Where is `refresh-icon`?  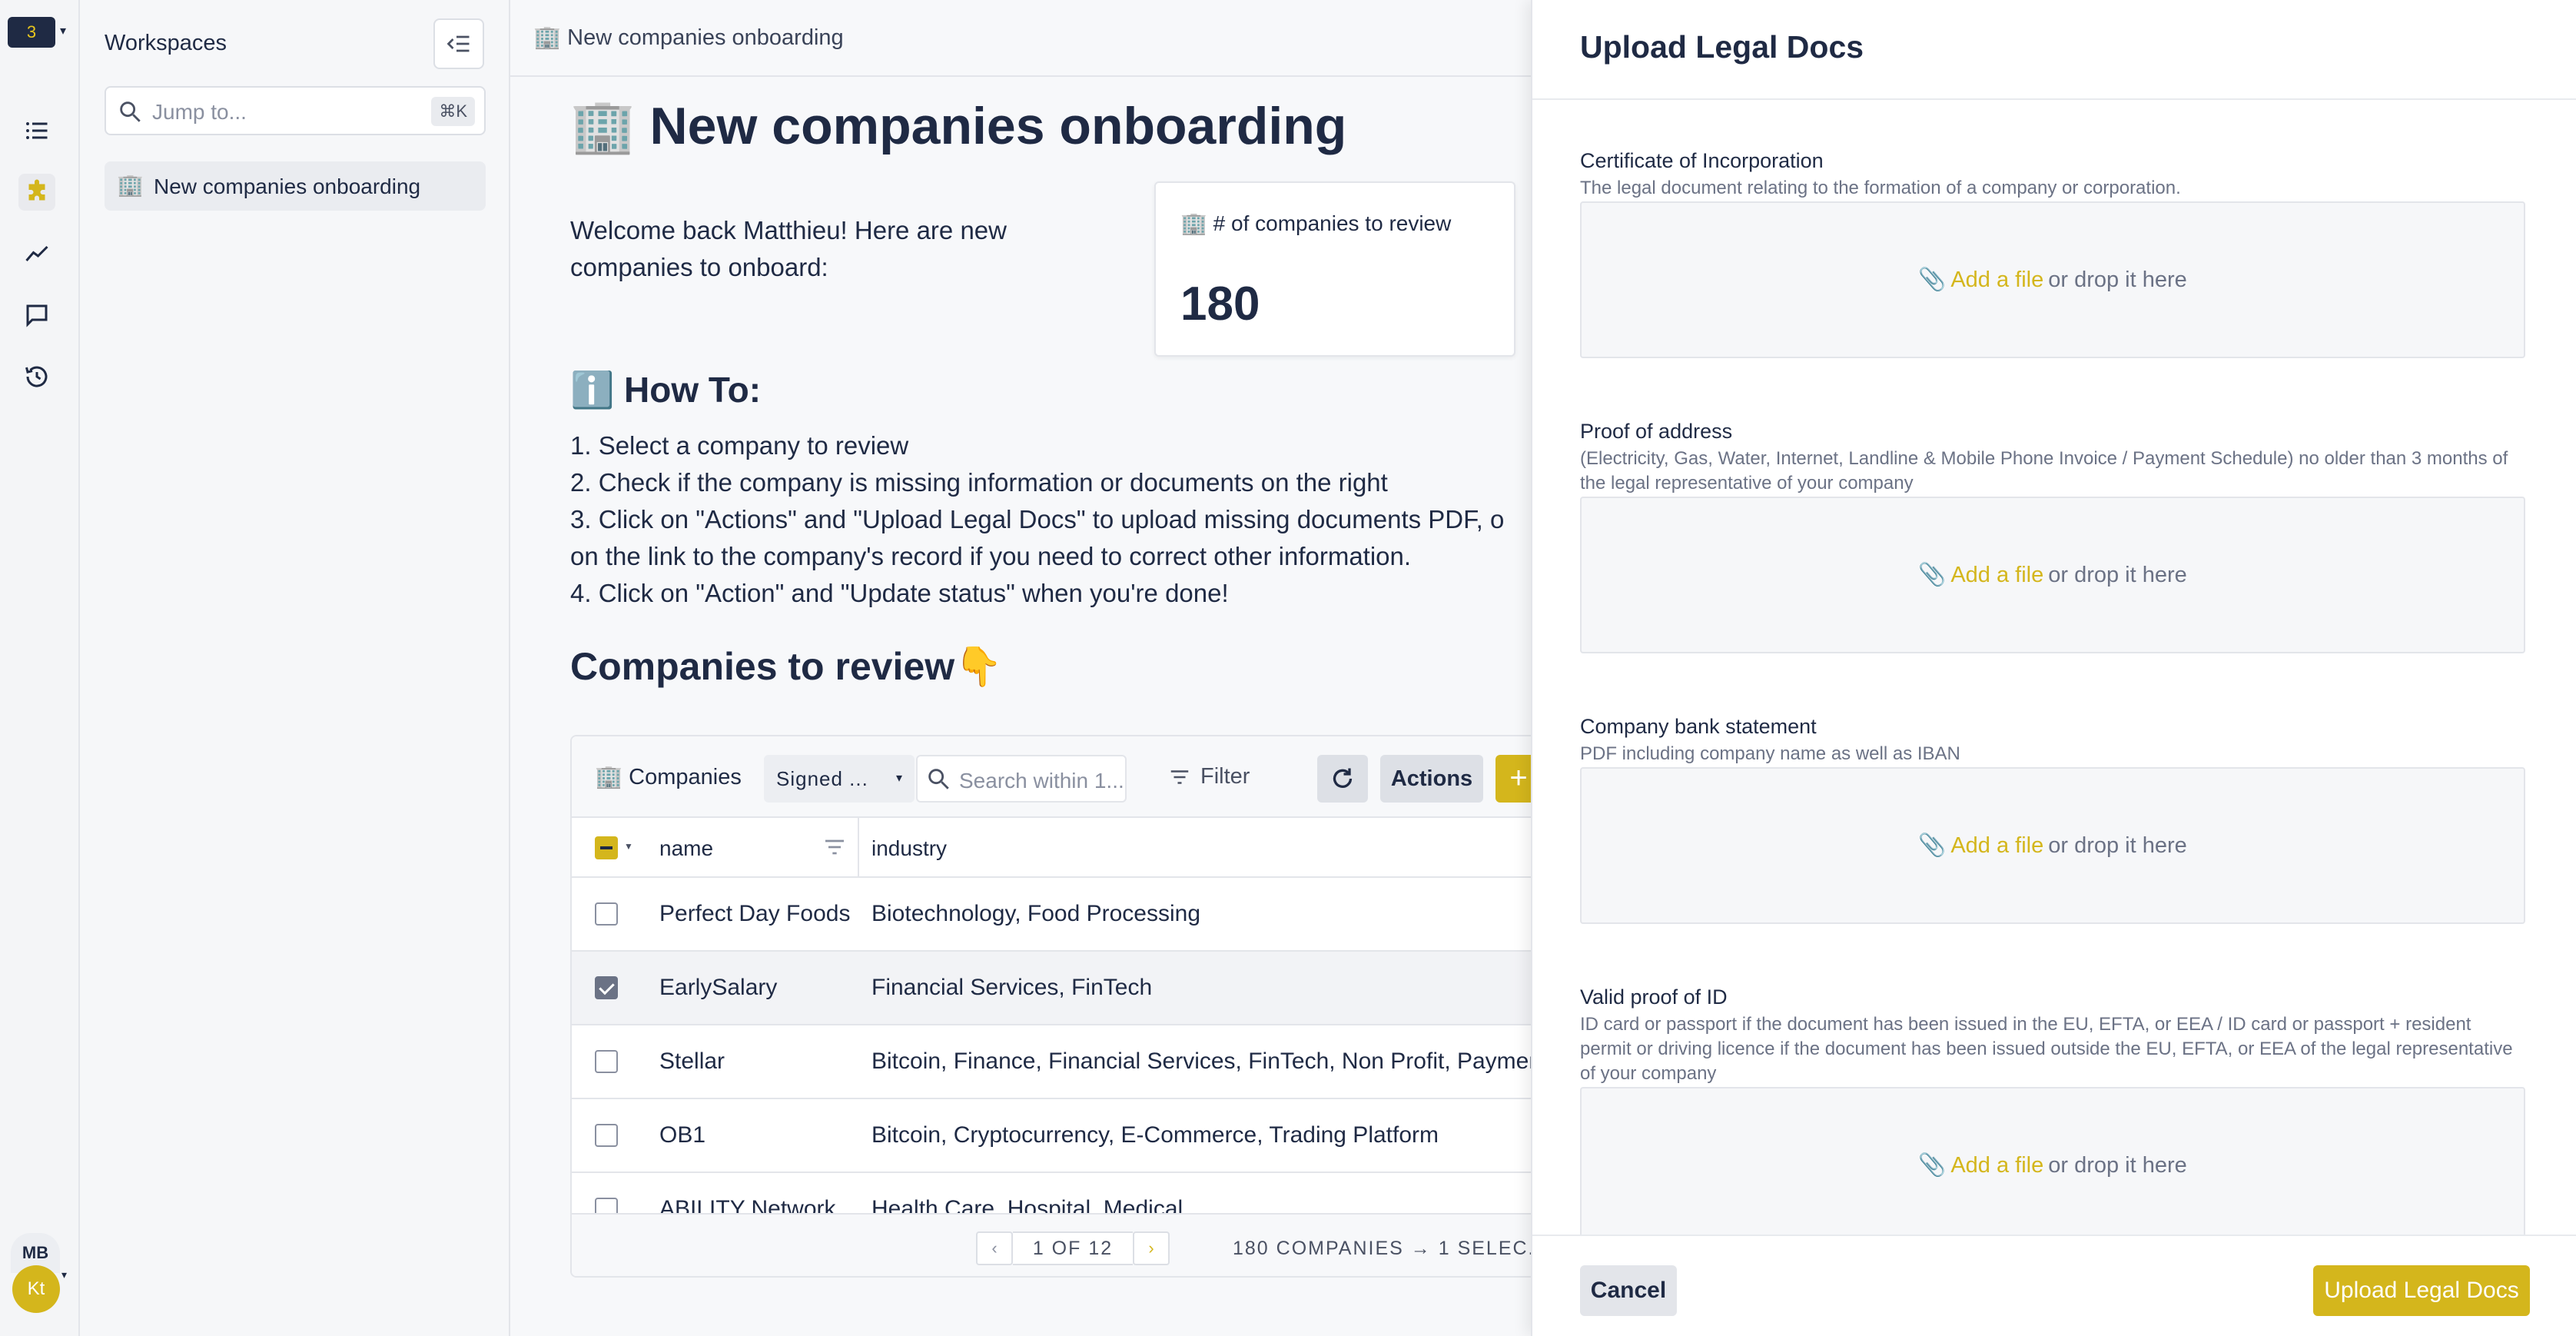 refresh-icon is located at coordinates (1343, 778).